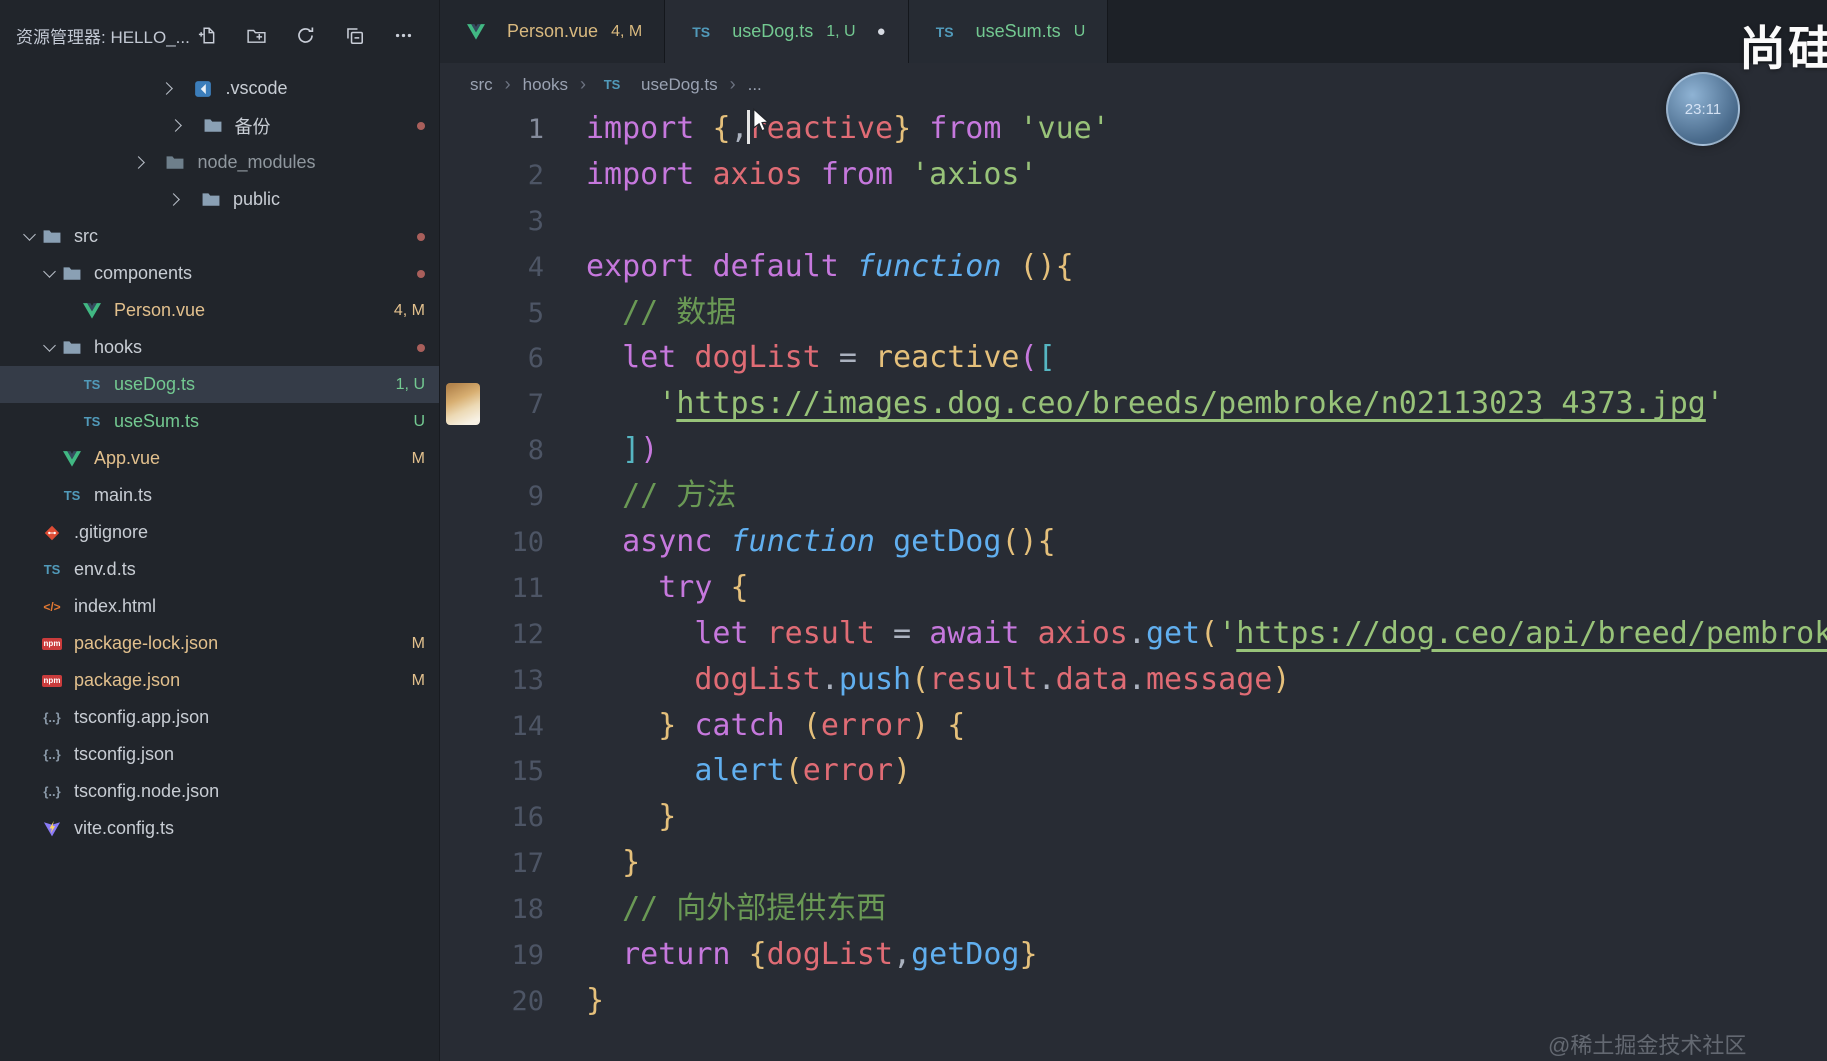 The image size is (1827, 1061). I want to click on tree-item-components: components, so click(219, 273).